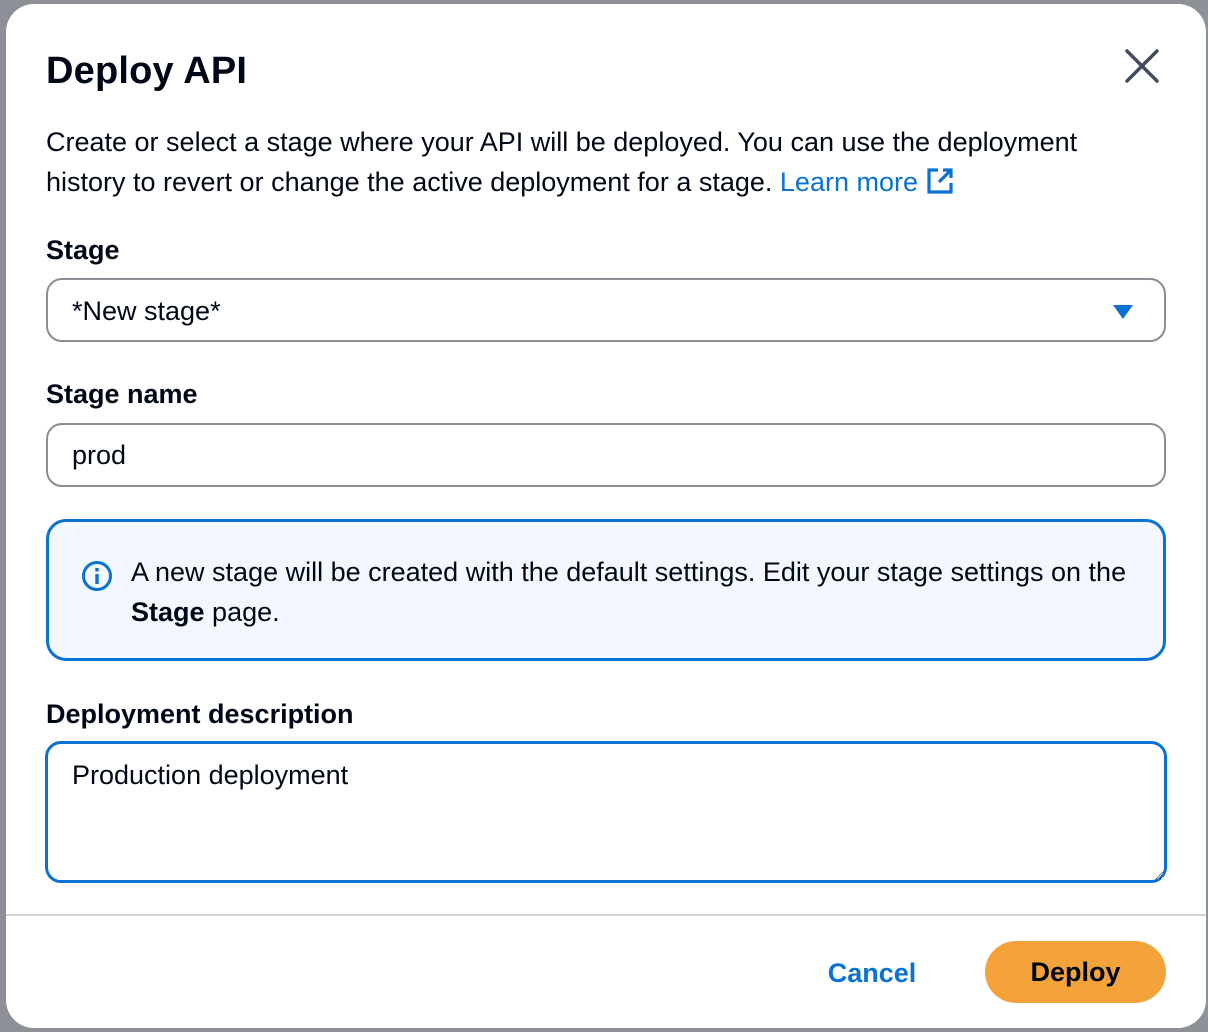 The height and width of the screenshot is (1032, 1208). I want to click on deployment-description-label: Deployment description, so click(200, 714).